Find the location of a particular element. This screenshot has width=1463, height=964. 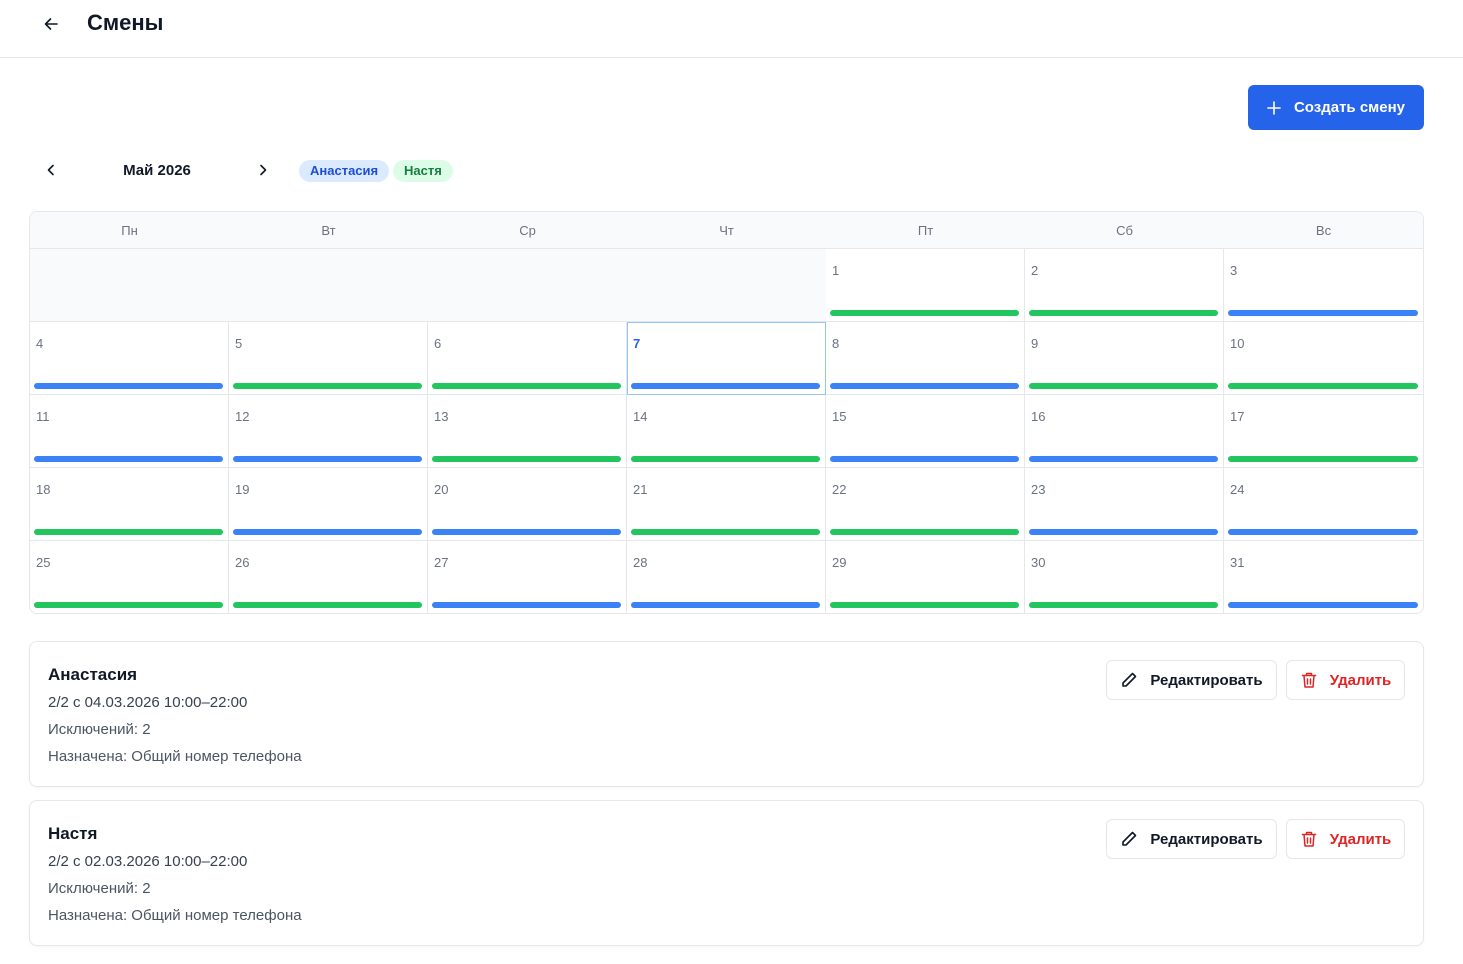

calendar-day: 7 is located at coordinates (726, 358).